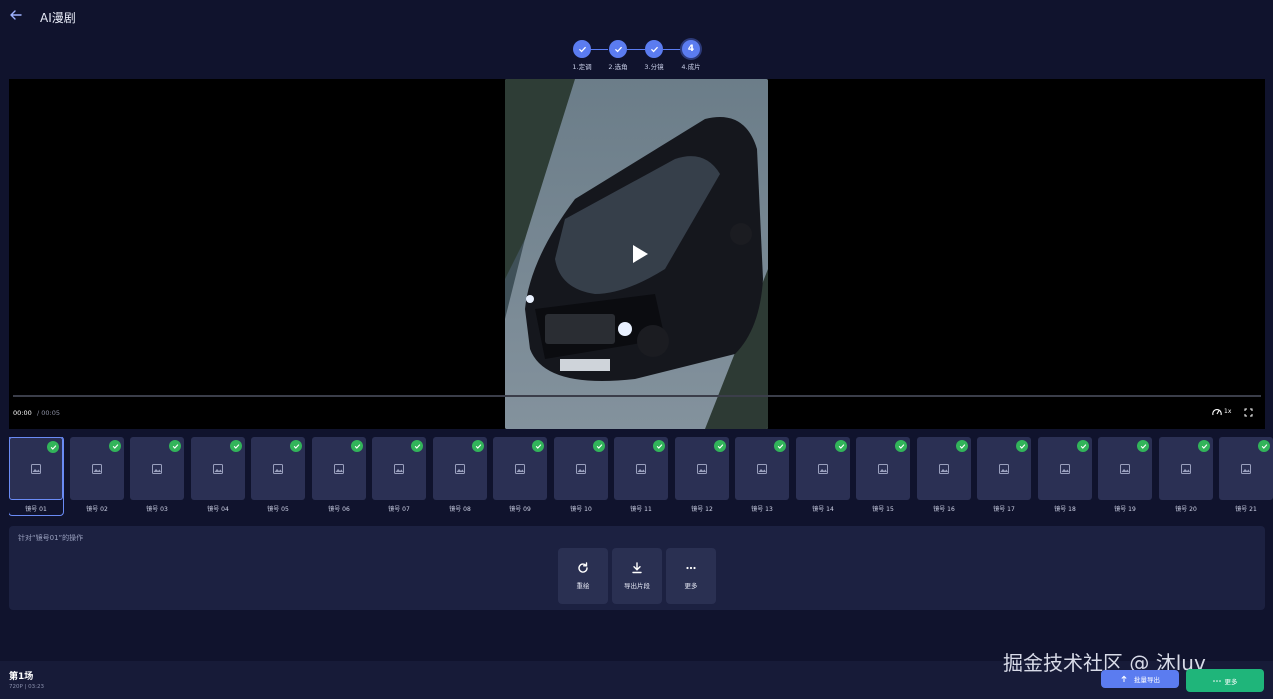  What do you see at coordinates (637, 396) in the screenshot?
I see `progress-bar` at bounding box center [637, 396].